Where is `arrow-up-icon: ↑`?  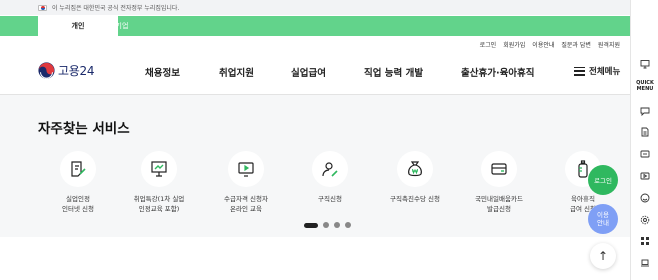 arrow-up-icon: ↑ is located at coordinates (603, 256).